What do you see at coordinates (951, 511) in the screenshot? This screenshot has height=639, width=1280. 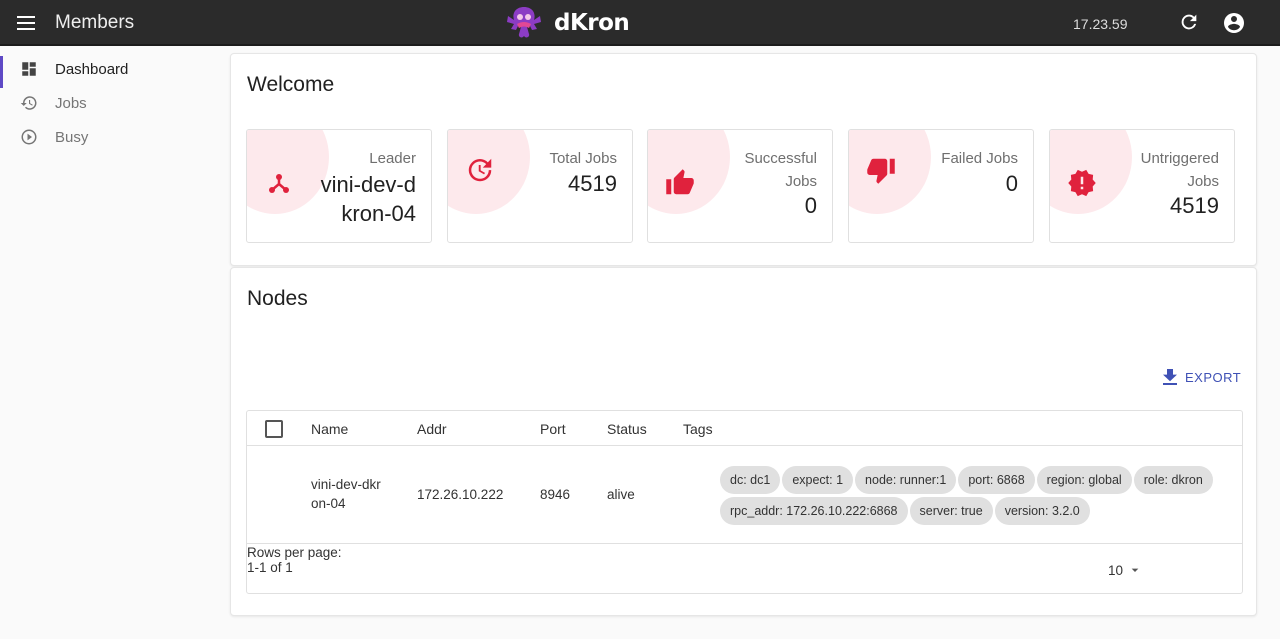 I see `tag-chip: server: true` at bounding box center [951, 511].